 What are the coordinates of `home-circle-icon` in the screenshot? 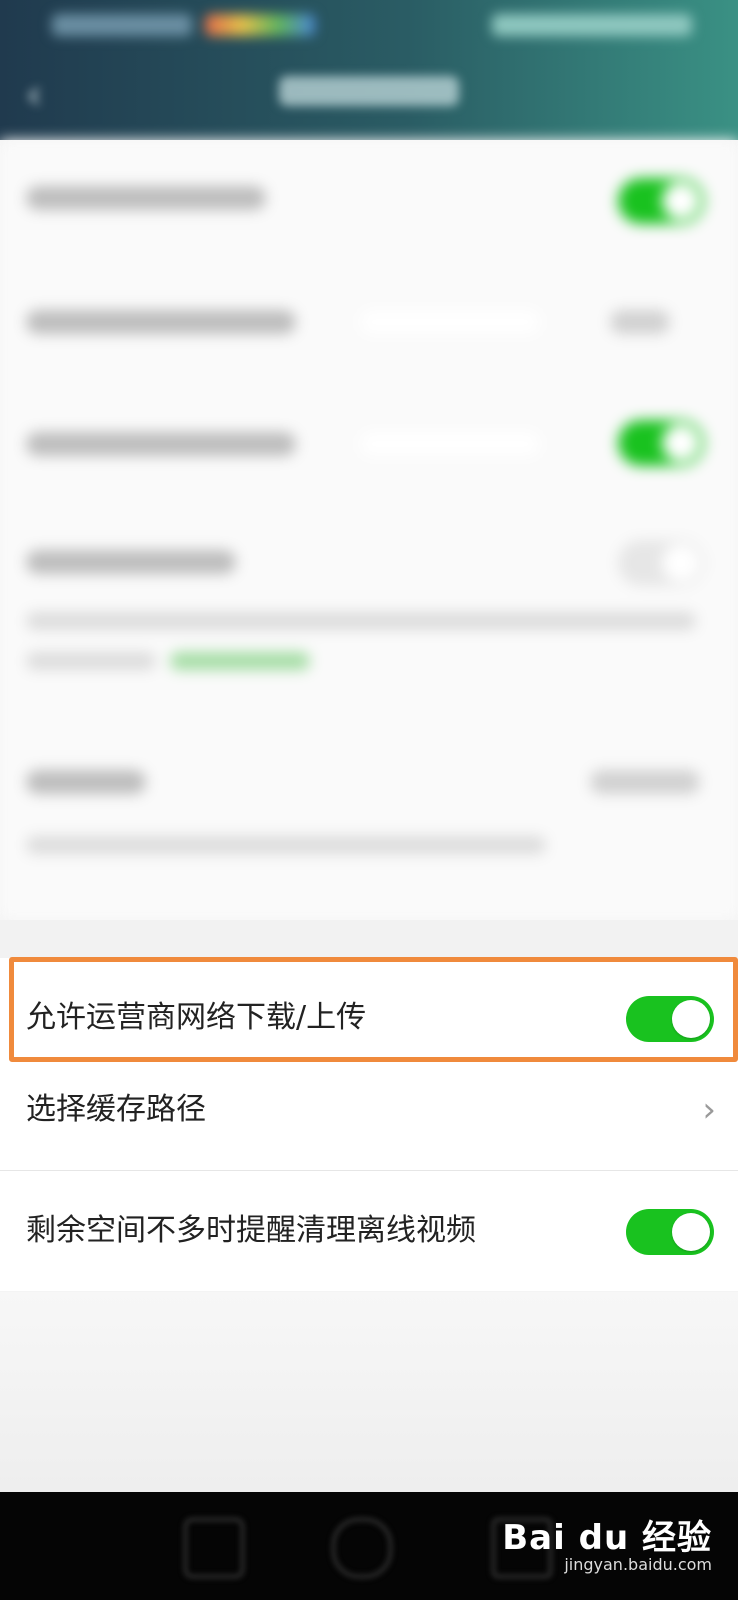 It's located at (362, 1548).